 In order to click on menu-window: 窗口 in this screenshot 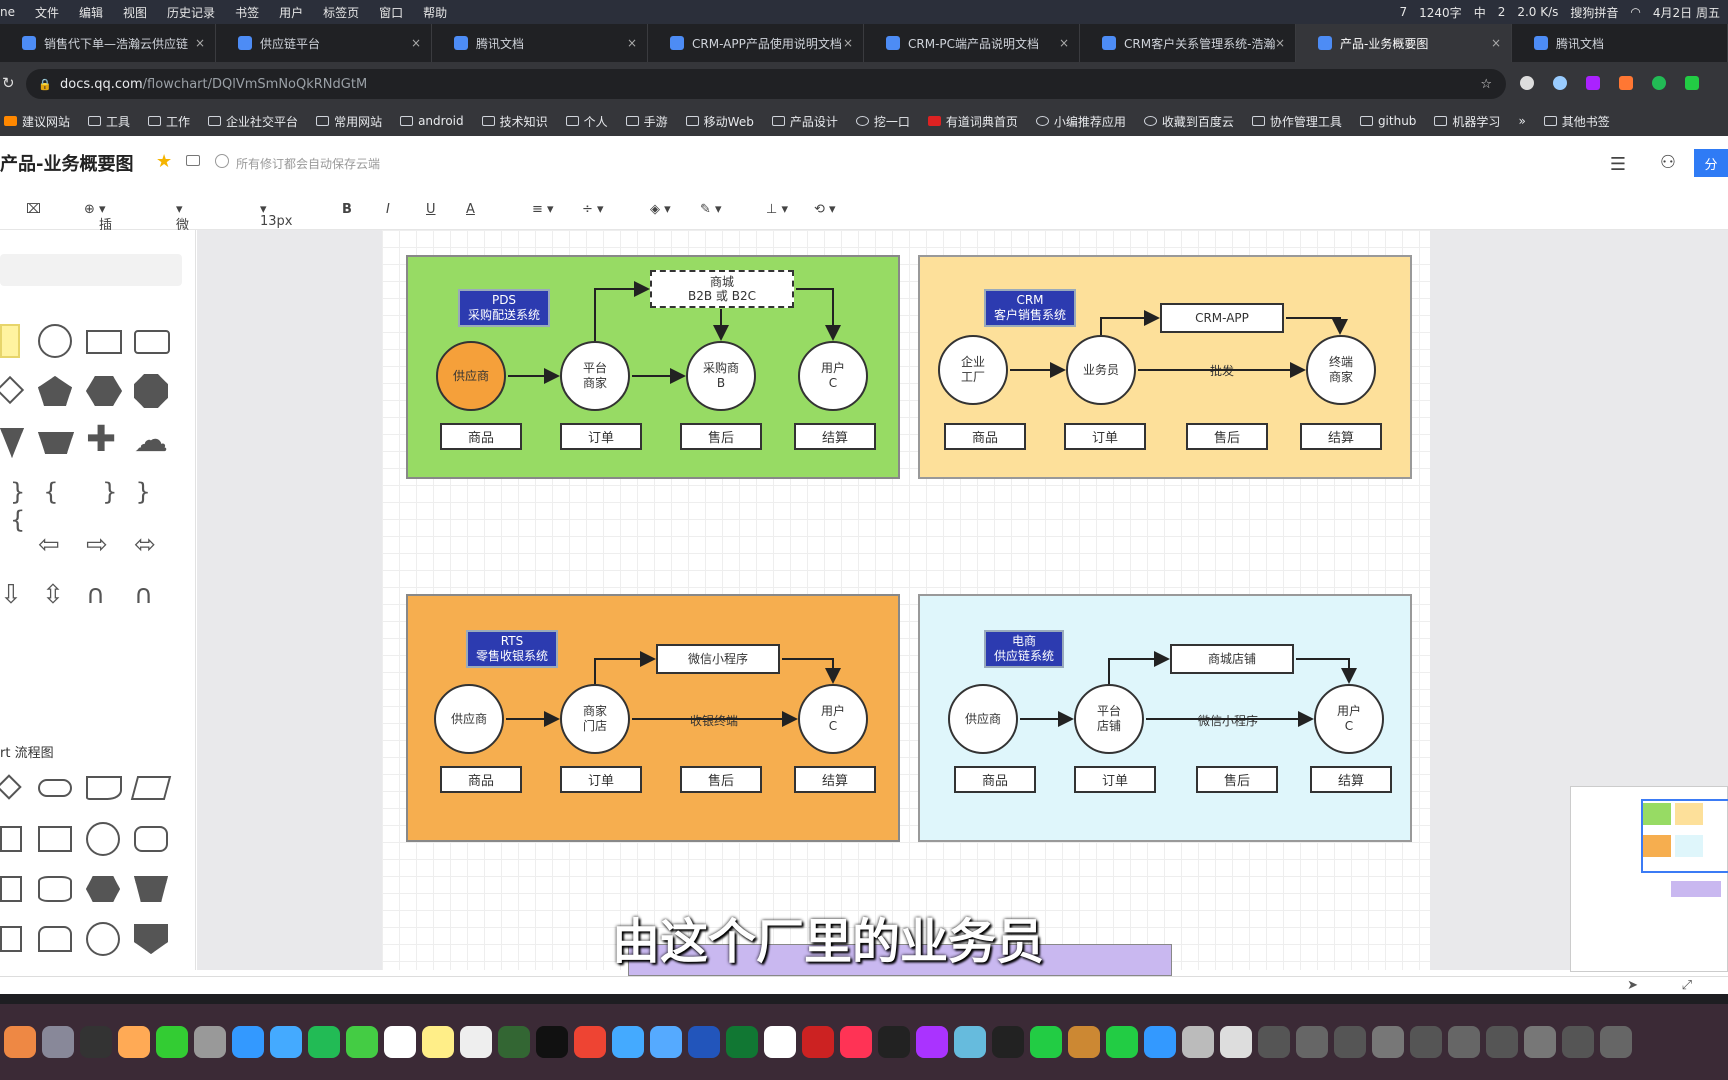, I will do `click(391, 12)`.